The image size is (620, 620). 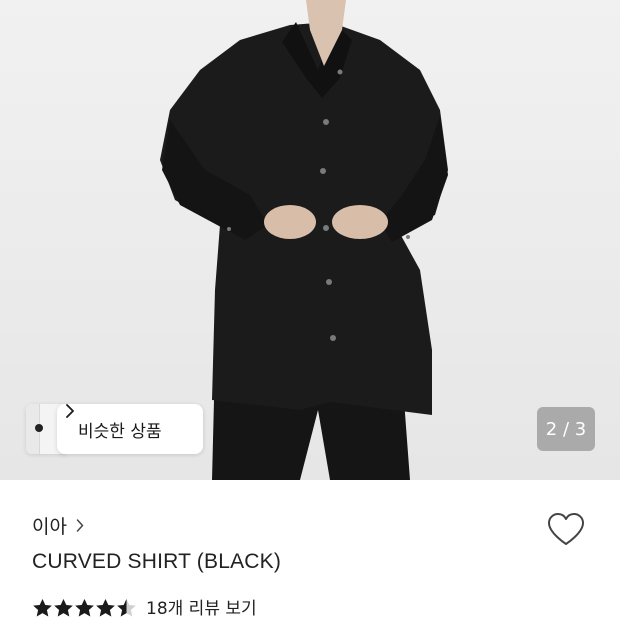 I want to click on similar-products-button: 비슷한 상품, so click(x=130, y=429).